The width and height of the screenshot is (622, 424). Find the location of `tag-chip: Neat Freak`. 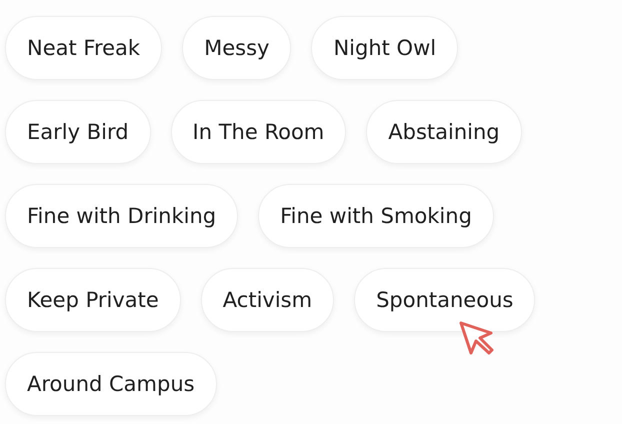

tag-chip: Neat Freak is located at coordinates (83, 48).